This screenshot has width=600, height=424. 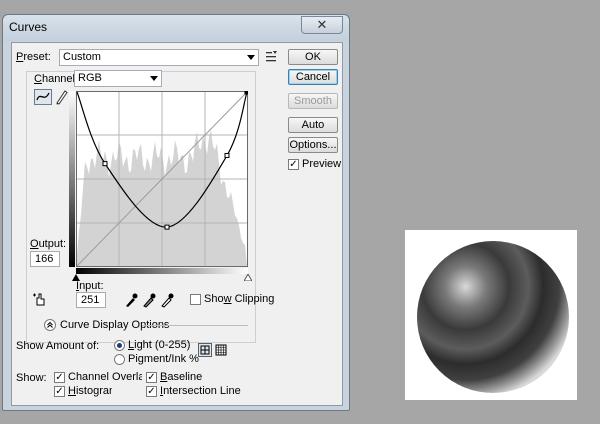 I want to click on input-label: Input:, so click(x=90, y=286).